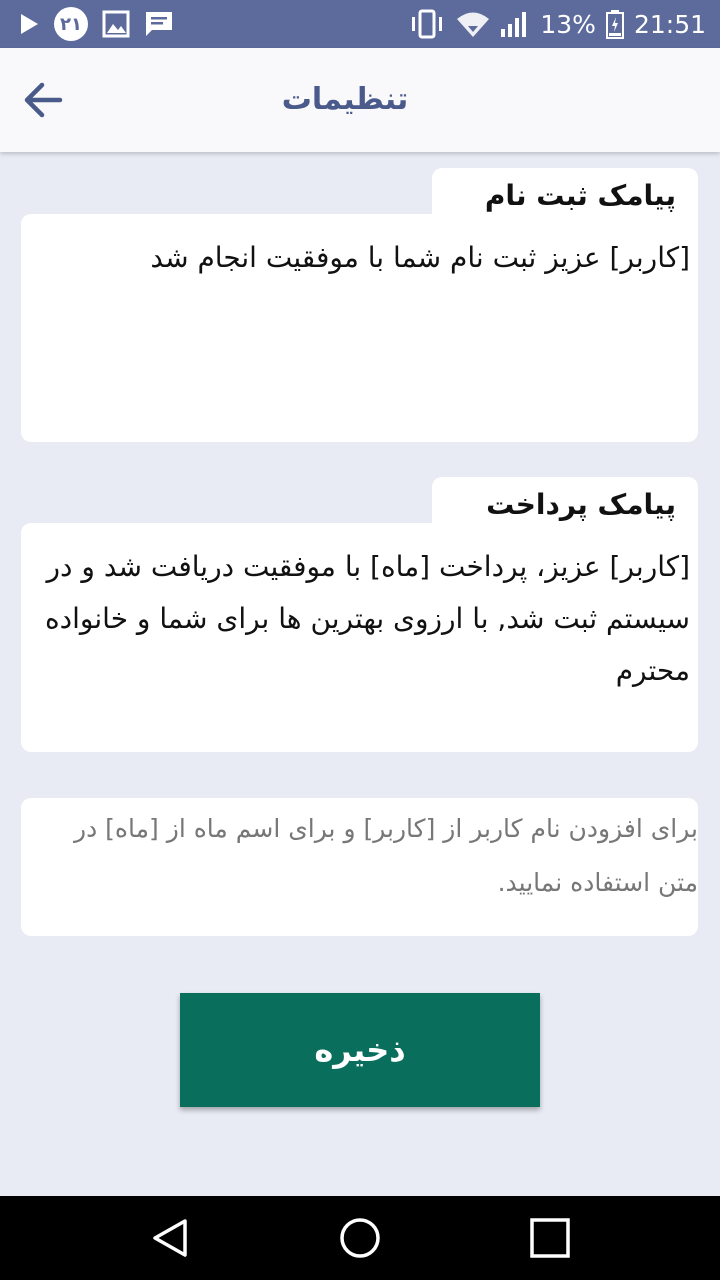 Image resolution: width=720 pixels, height=1280 pixels. I want to click on square-recents-icon, so click(550, 1238).